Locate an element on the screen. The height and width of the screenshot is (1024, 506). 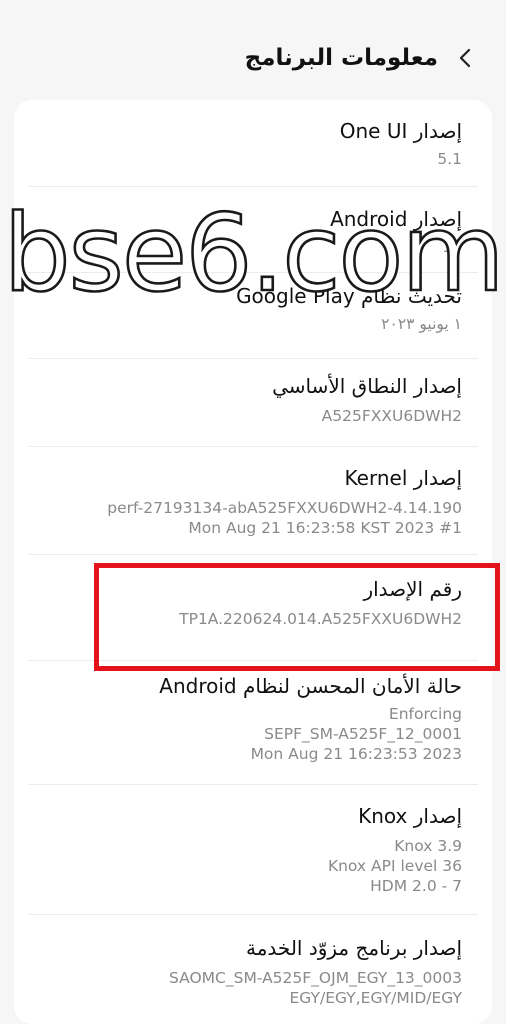
item-title: إصدار Android is located at coordinates (396, 219).